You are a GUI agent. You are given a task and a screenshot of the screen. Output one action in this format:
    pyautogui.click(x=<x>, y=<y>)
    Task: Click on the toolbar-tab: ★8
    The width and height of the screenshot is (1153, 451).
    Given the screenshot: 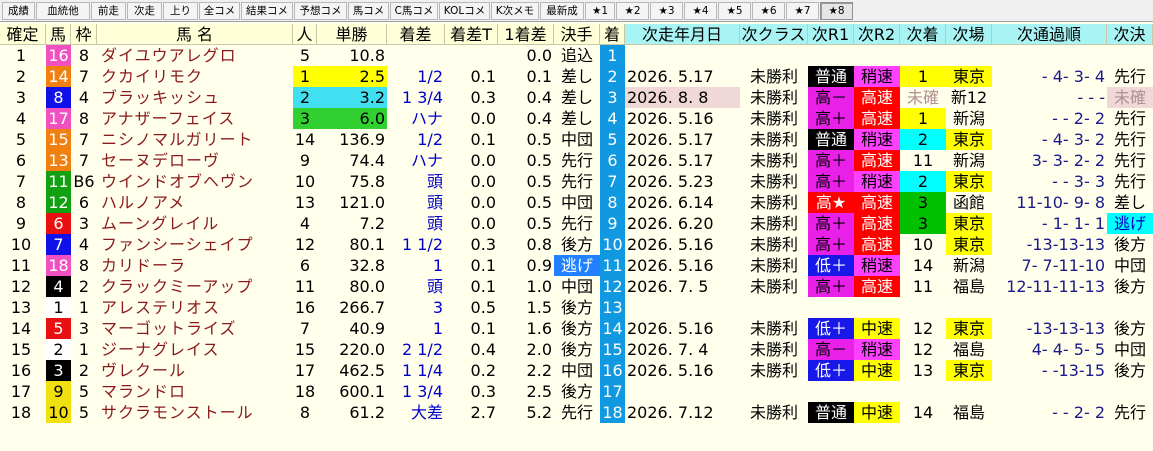 What is the action you would take?
    pyautogui.click(x=836, y=10)
    